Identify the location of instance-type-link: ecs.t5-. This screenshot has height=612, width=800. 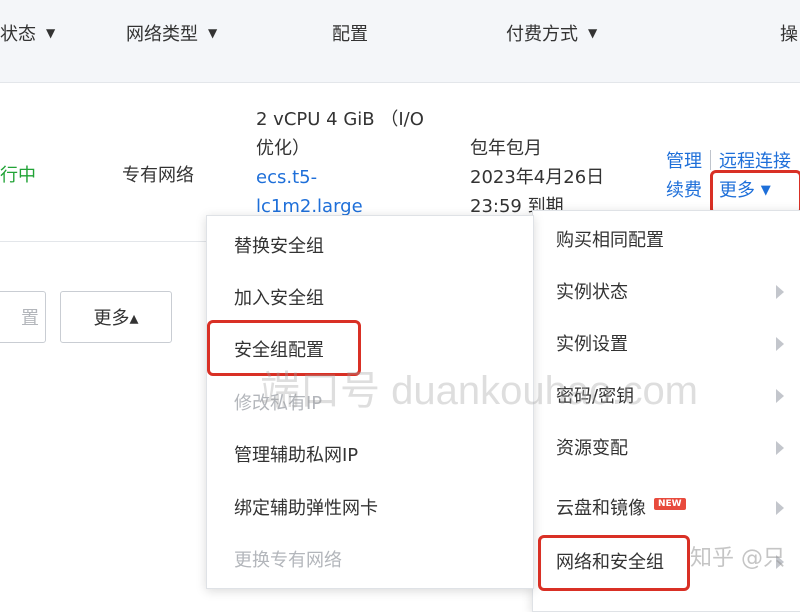
(286, 177).